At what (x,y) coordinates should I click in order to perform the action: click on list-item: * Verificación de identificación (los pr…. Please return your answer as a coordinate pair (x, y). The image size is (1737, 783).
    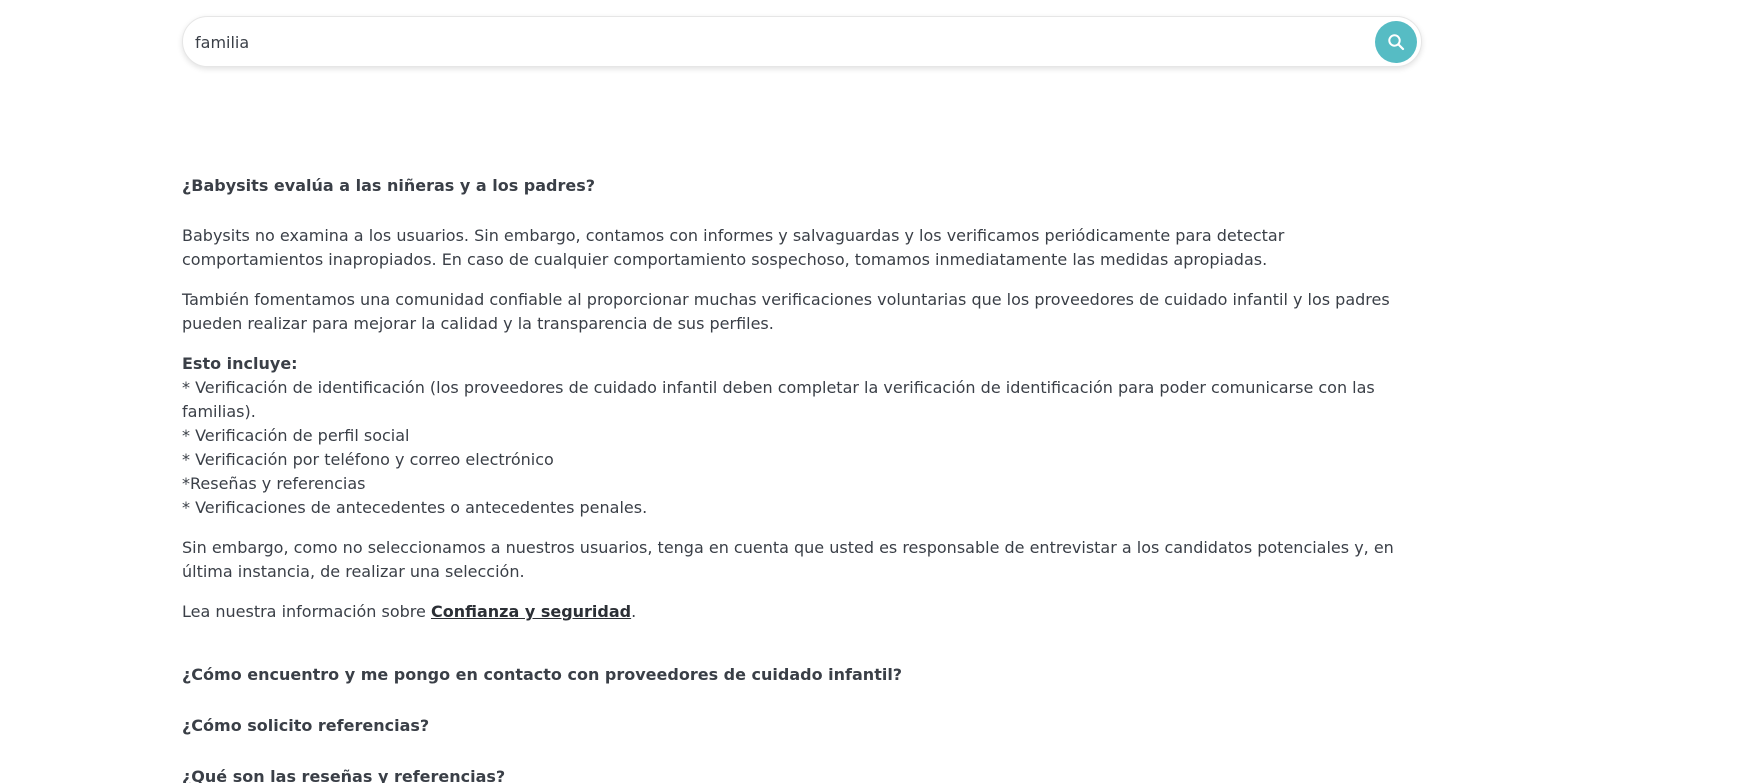
    Looking at the image, I should click on (778, 387).